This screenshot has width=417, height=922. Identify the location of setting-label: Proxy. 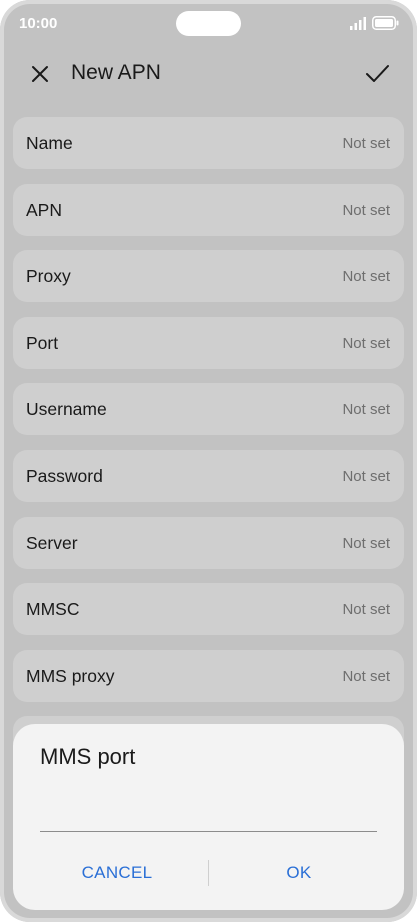
(48, 276).